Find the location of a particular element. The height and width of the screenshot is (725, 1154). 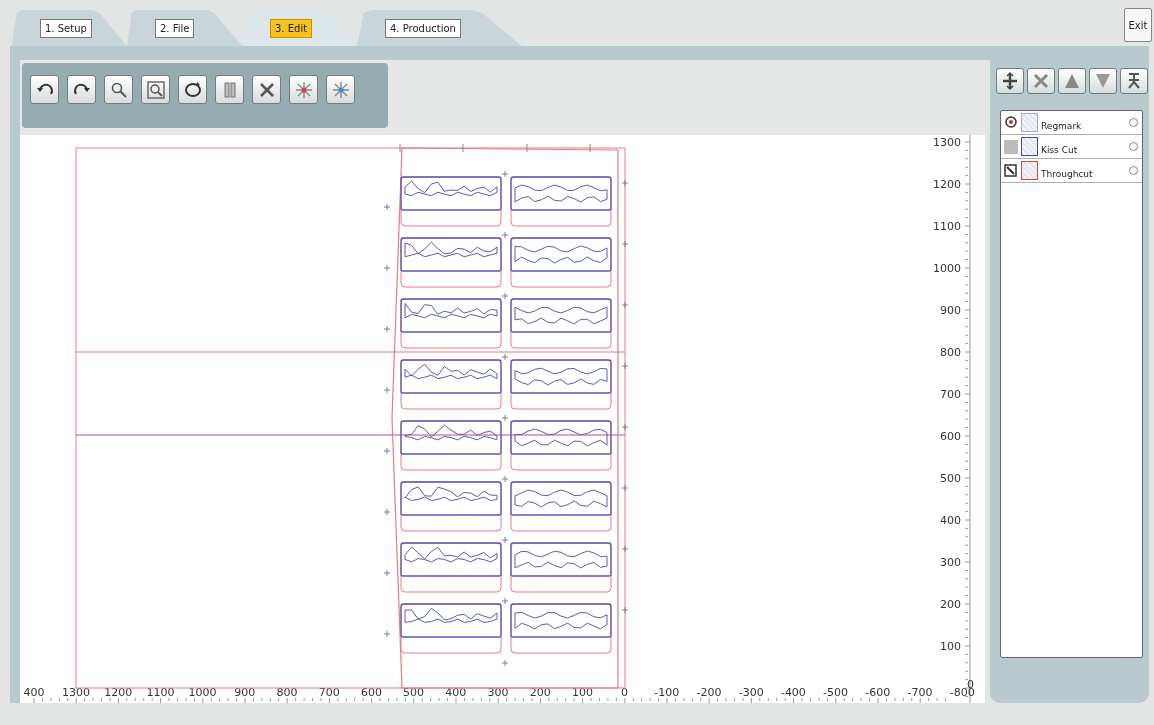

knife-icon is located at coordinates (1011, 170).